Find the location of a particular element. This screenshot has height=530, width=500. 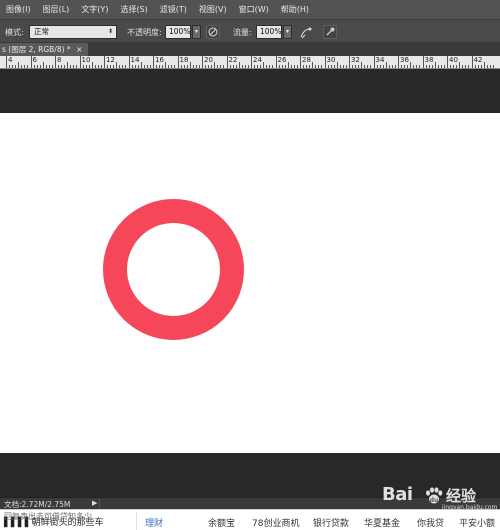

ruler-label: 42 is located at coordinates (478, 60).